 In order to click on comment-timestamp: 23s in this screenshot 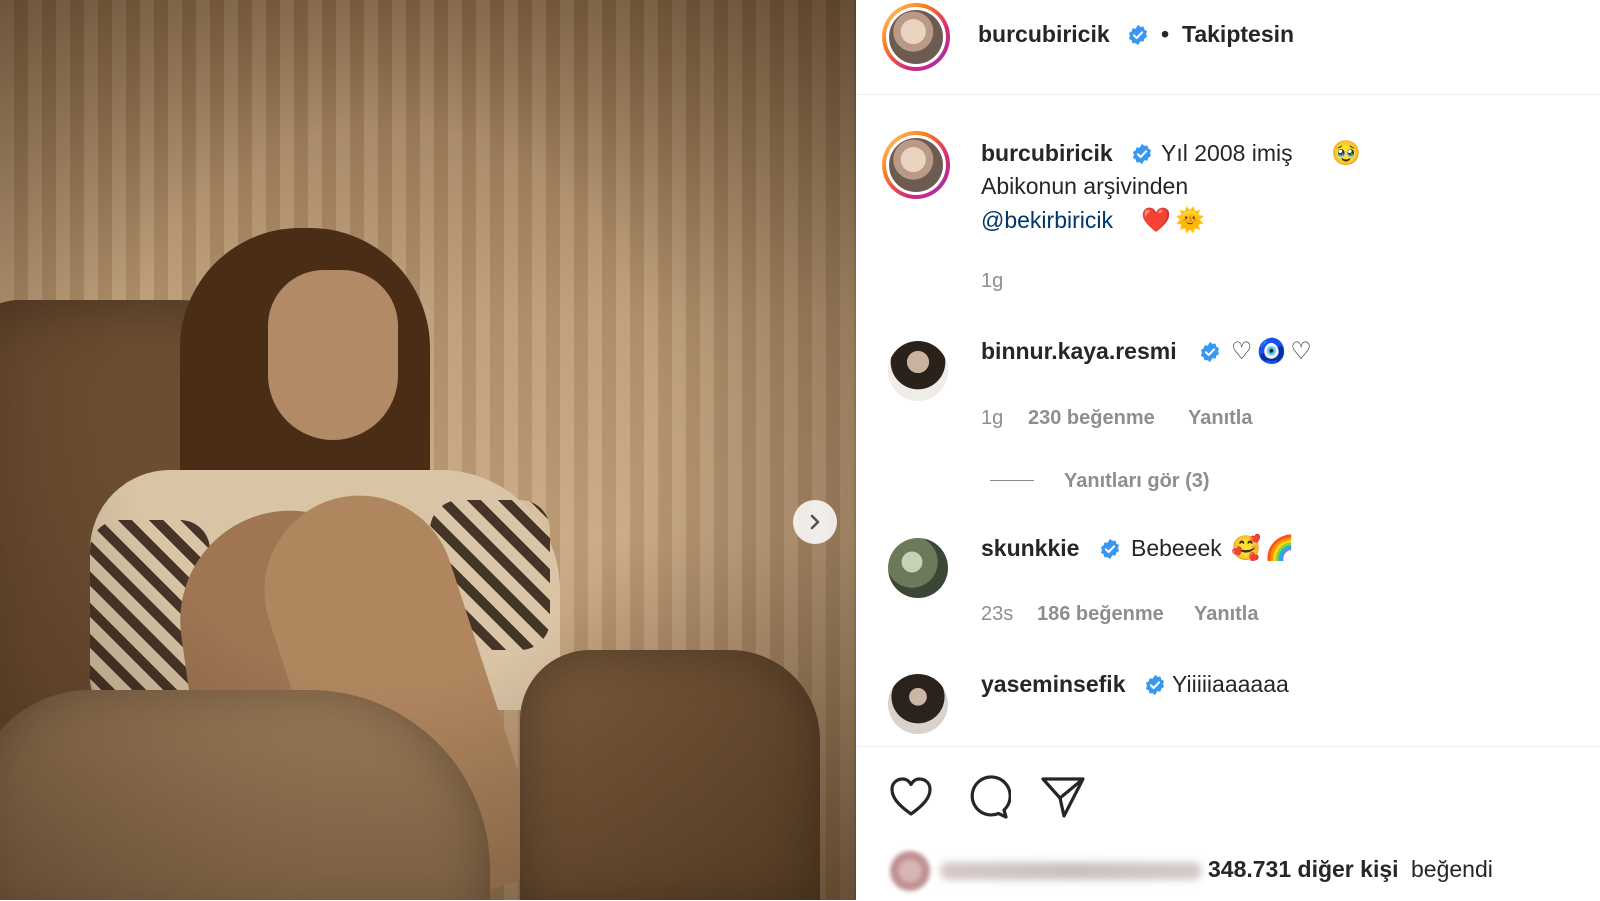, I will do `click(997, 614)`.